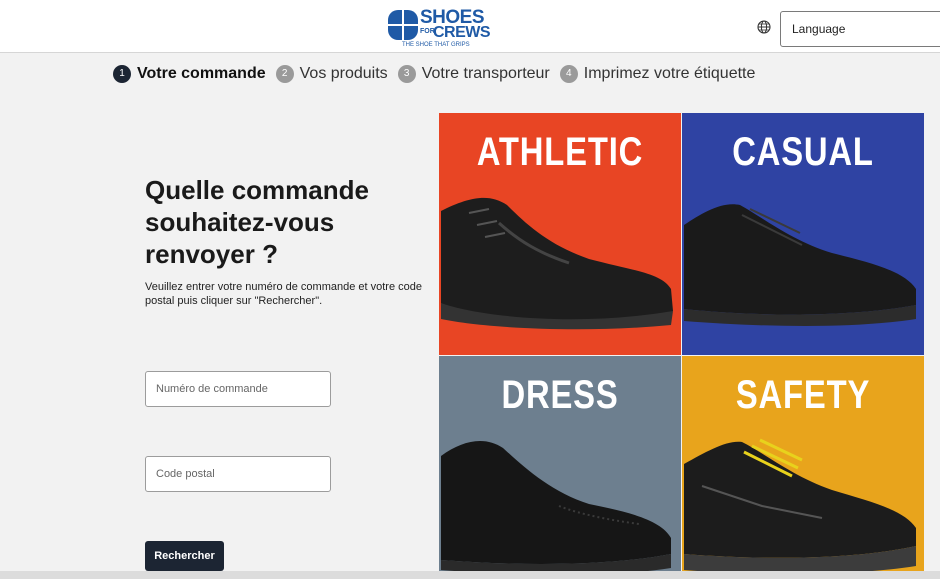 The image size is (940, 579). What do you see at coordinates (238, 474) in the screenshot?
I see `postal-code-input` at bounding box center [238, 474].